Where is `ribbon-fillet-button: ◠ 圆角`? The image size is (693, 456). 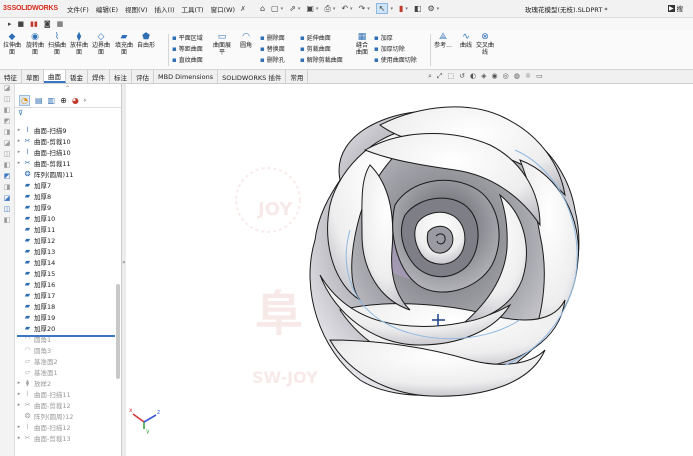
ribbon-fillet-button: ◠ 圆角 is located at coordinates (246, 40).